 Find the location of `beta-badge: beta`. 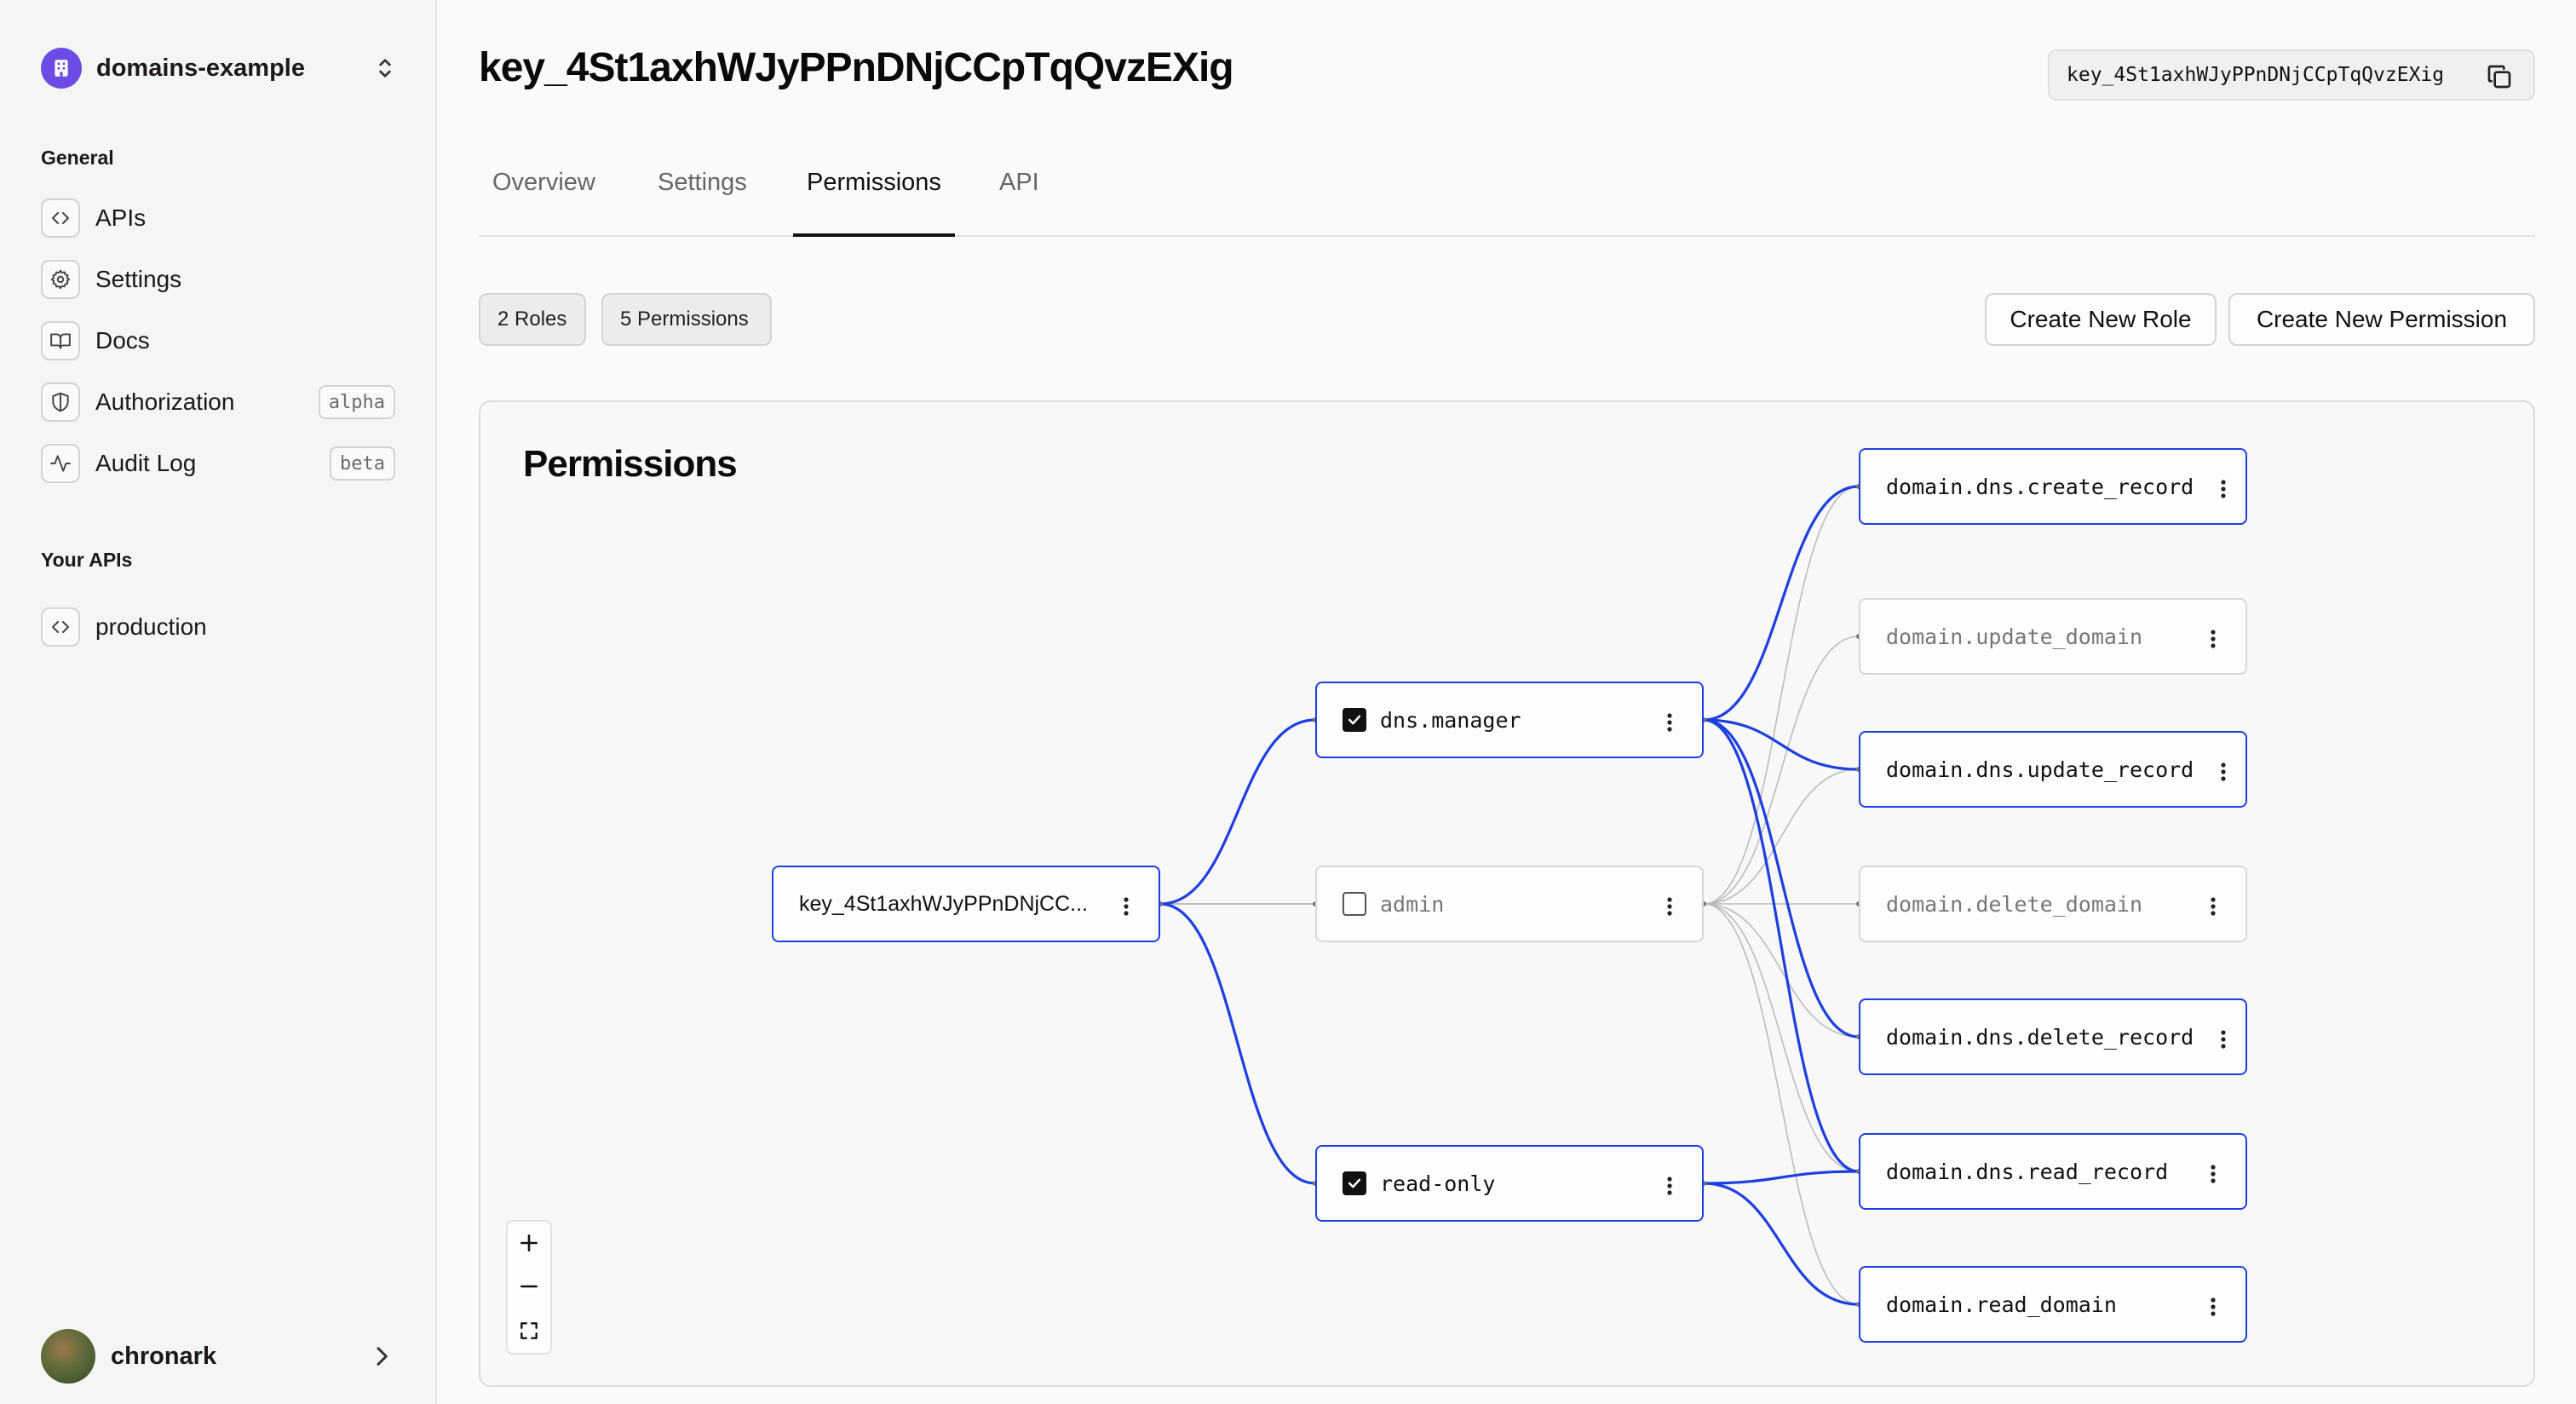

beta-badge: beta is located at coordinates (363, 463).